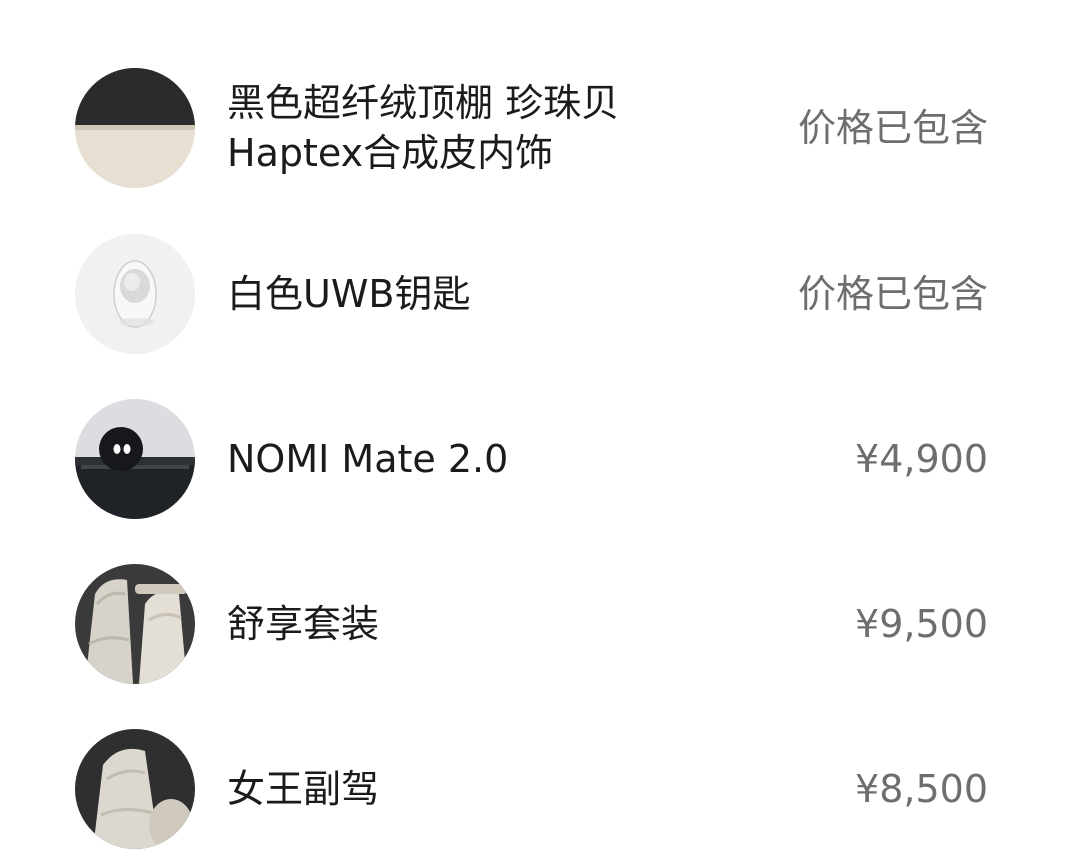 This screenshot has height=849, width=1080. Describe the element at coordinates (303, 624) in the screenshot. I see `option-name-line: 舒享套装` at that location.